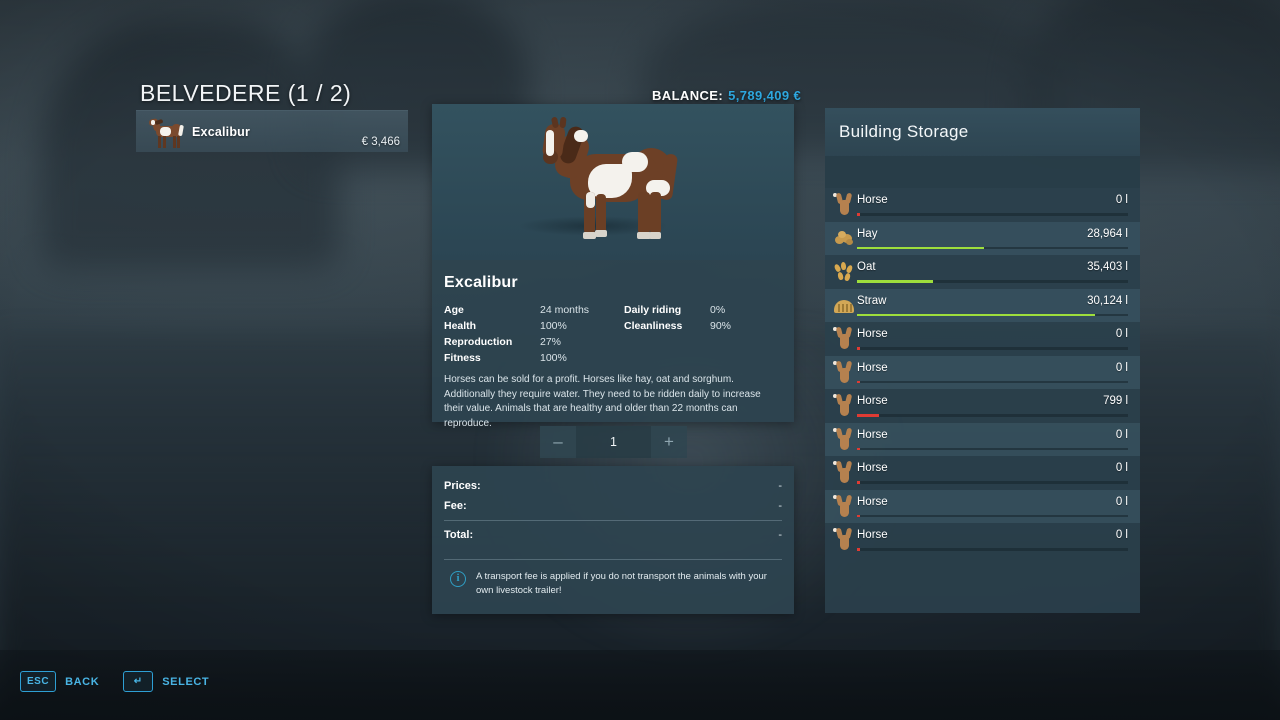 This screenshot has width=1280, height=720. I want to click on storage-header: Building Storage, so click(982, 132).